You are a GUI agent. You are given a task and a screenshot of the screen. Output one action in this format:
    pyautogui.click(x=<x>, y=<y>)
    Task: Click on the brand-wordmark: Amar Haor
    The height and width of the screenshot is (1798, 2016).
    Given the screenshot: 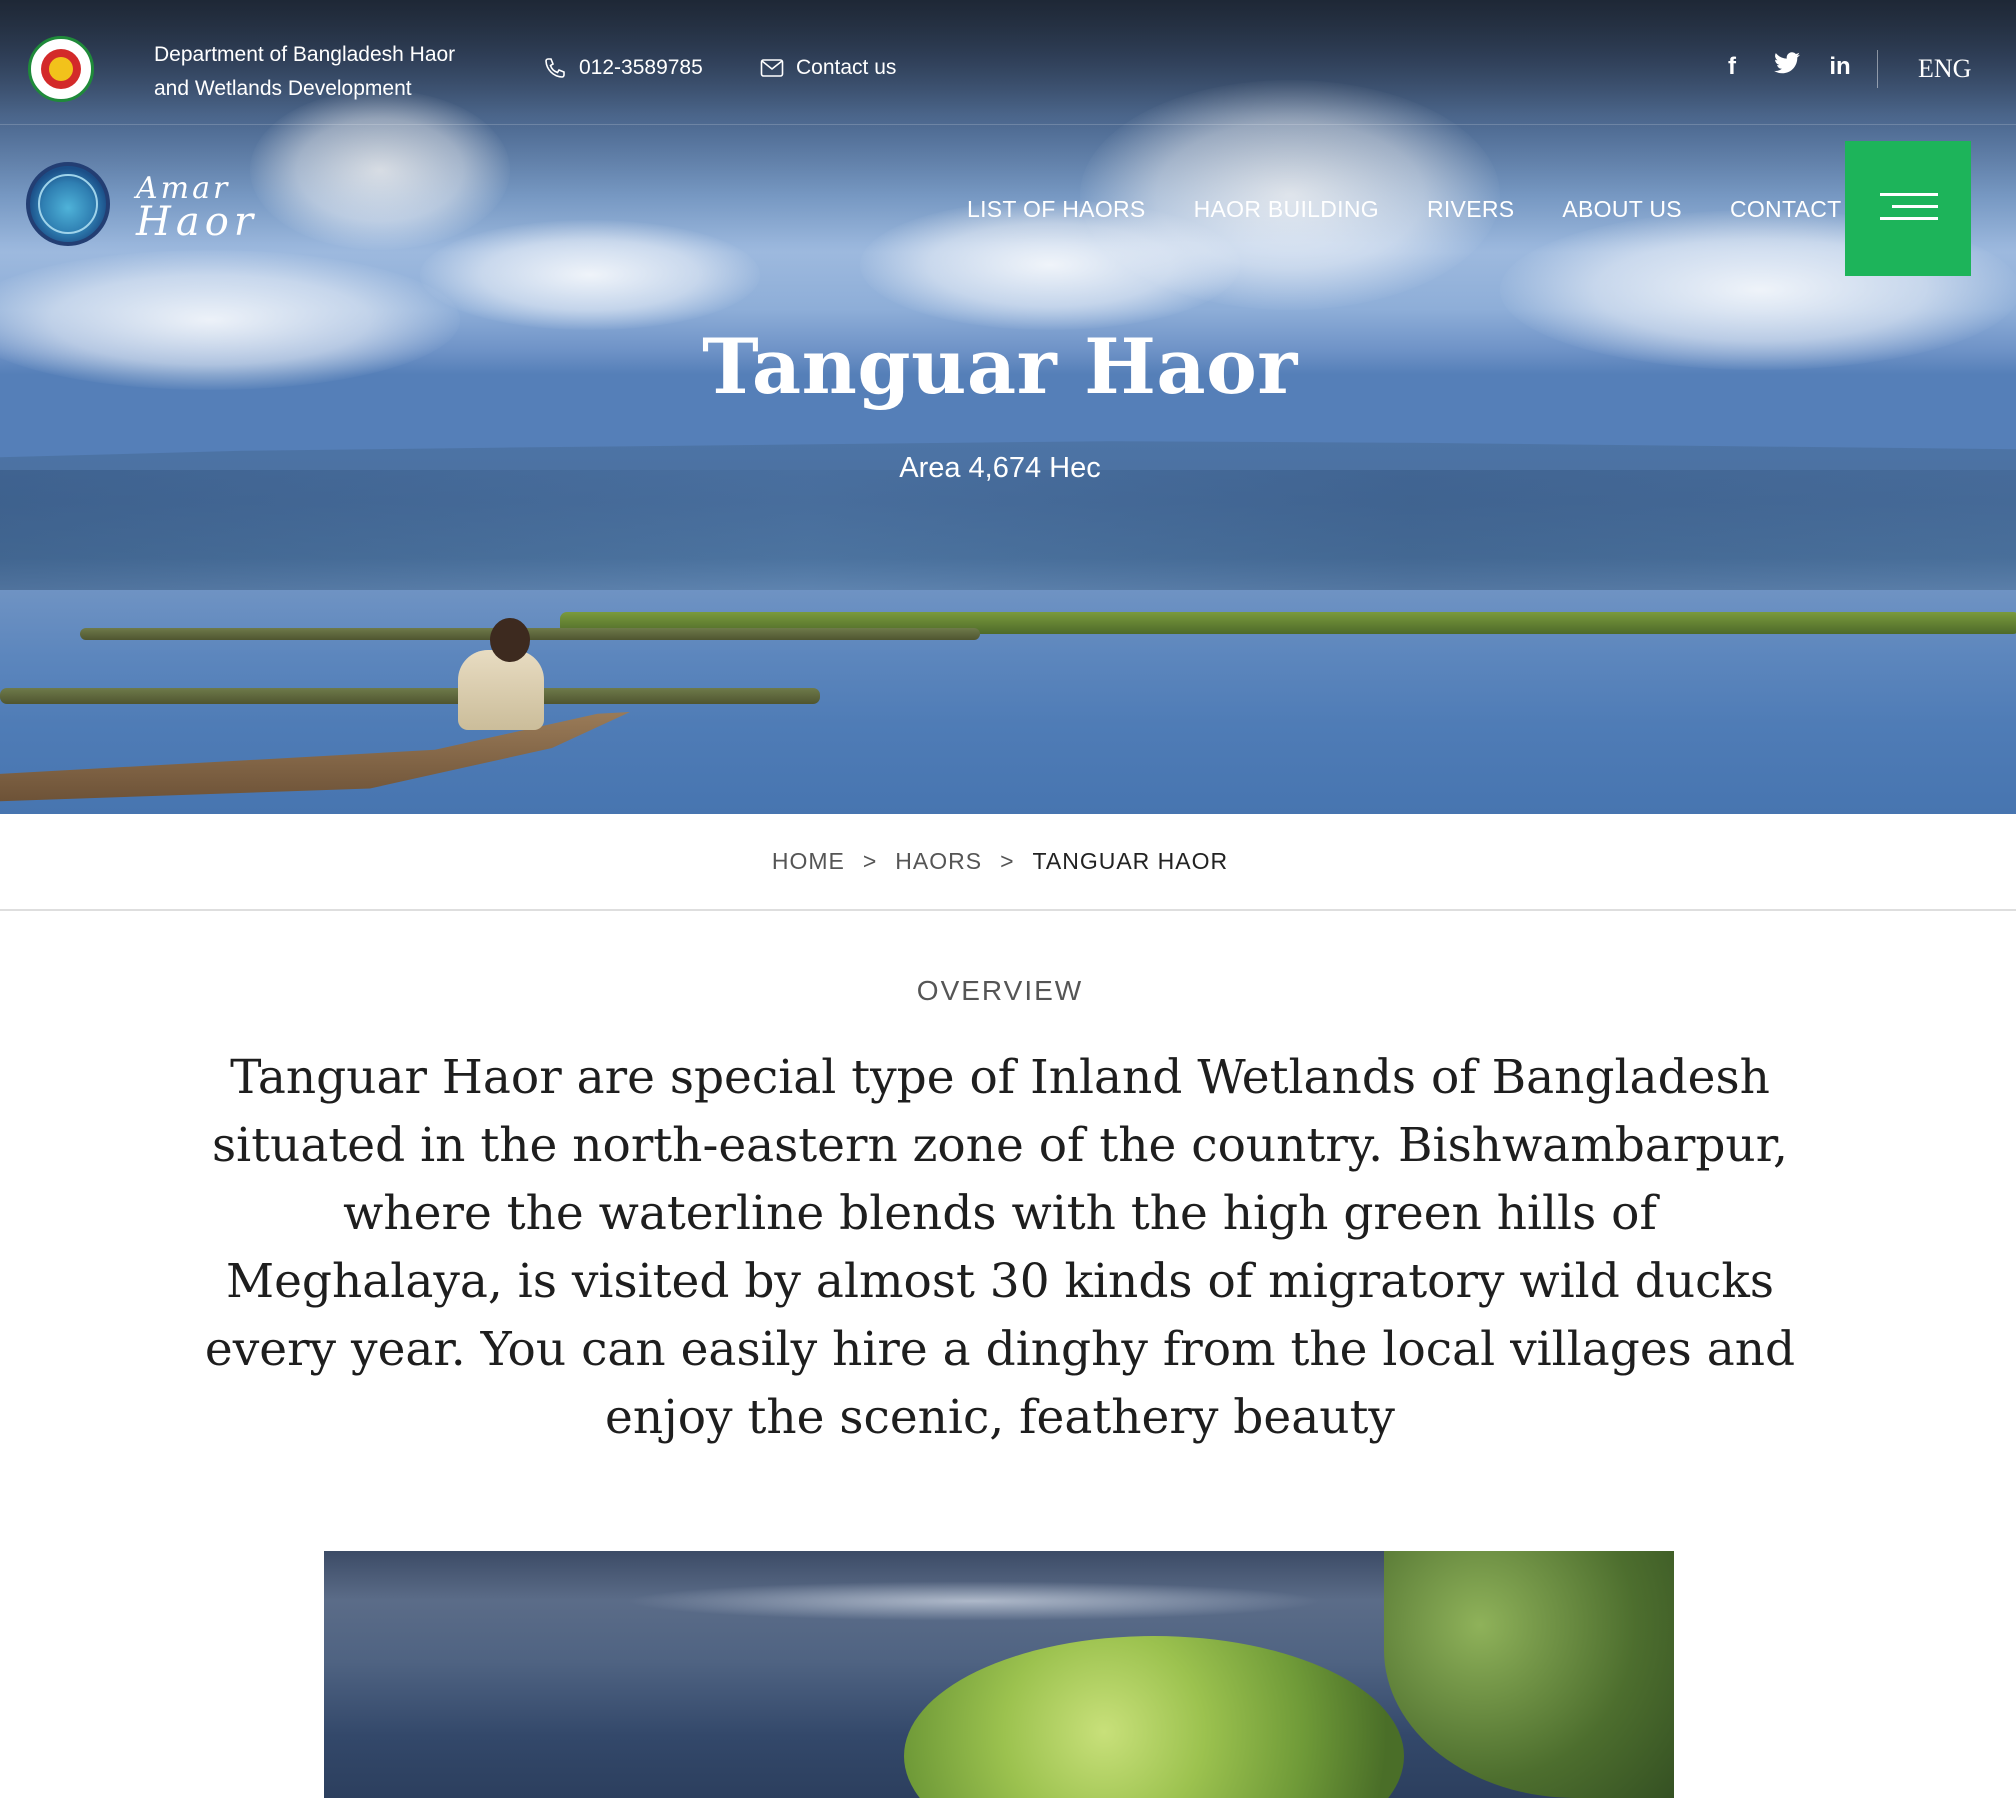 What is the action you would take?
    pyautogui.click(x=197, y=209)
    